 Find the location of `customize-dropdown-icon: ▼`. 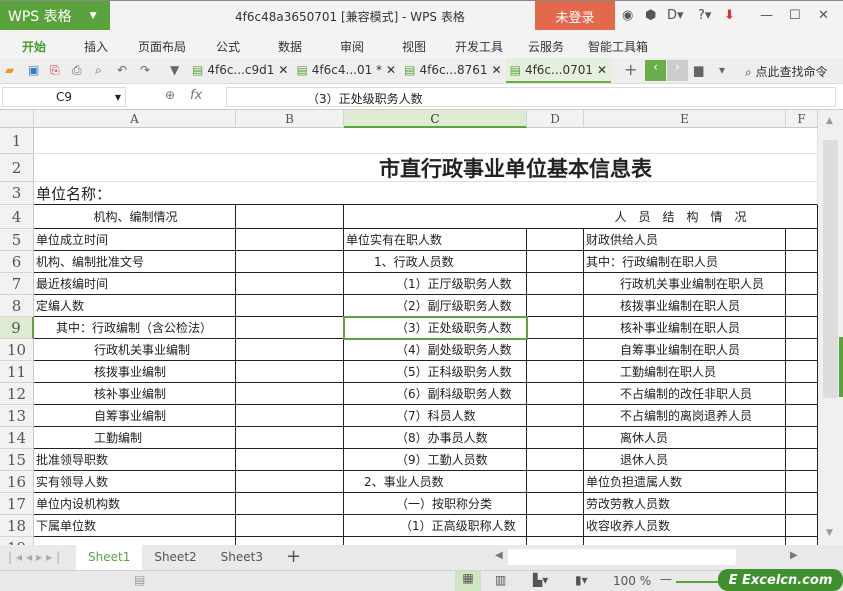

customize-dropdown-icon: ▼ is located at coordinates (174, 70).